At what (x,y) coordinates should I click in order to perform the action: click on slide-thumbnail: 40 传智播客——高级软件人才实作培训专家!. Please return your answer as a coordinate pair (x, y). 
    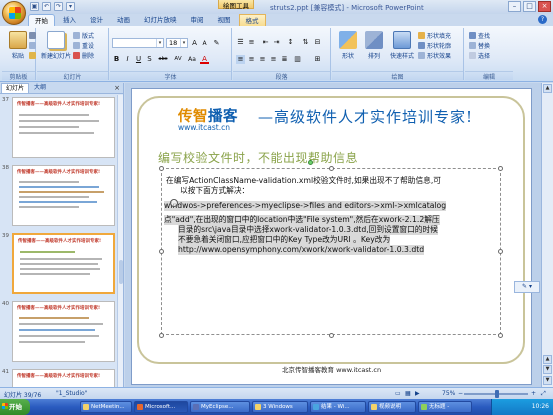
    Looking at the image, I should click on (61, 332).